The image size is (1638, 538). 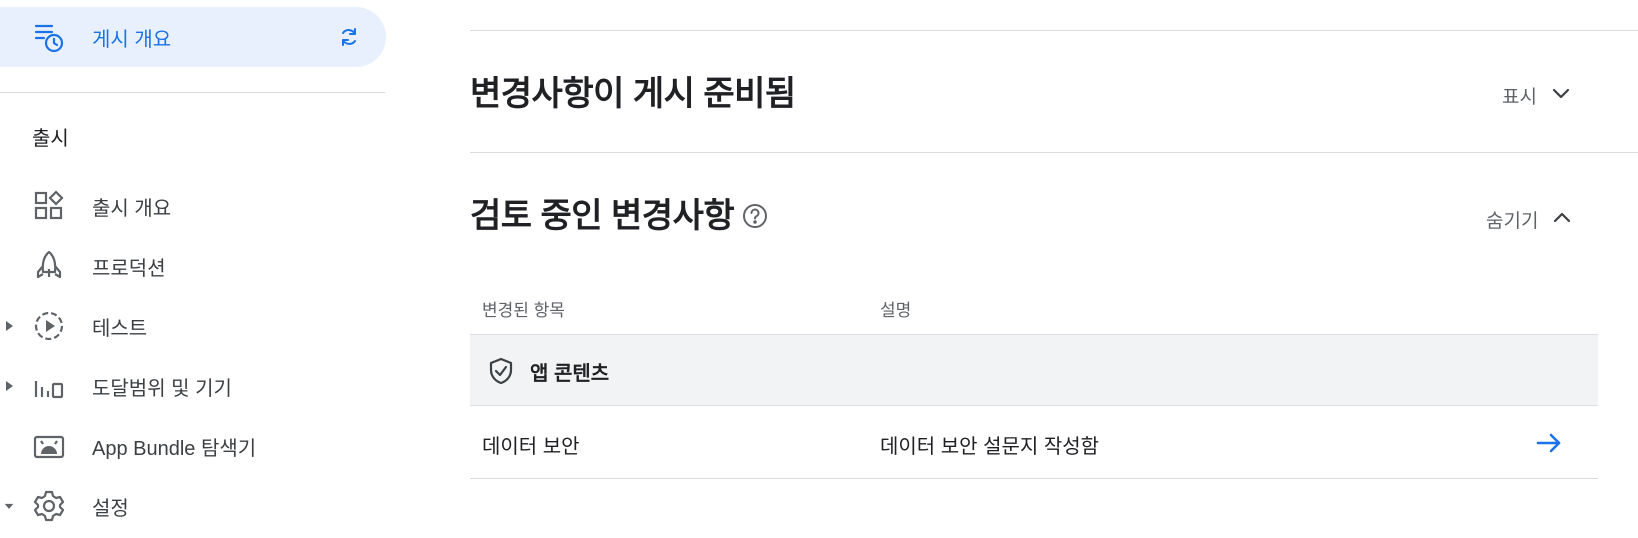 What do you see at coordinates (1512, 221) in the screenshot?
I see `toggle-label: 숨기기` at bounding box center [1512, 221].